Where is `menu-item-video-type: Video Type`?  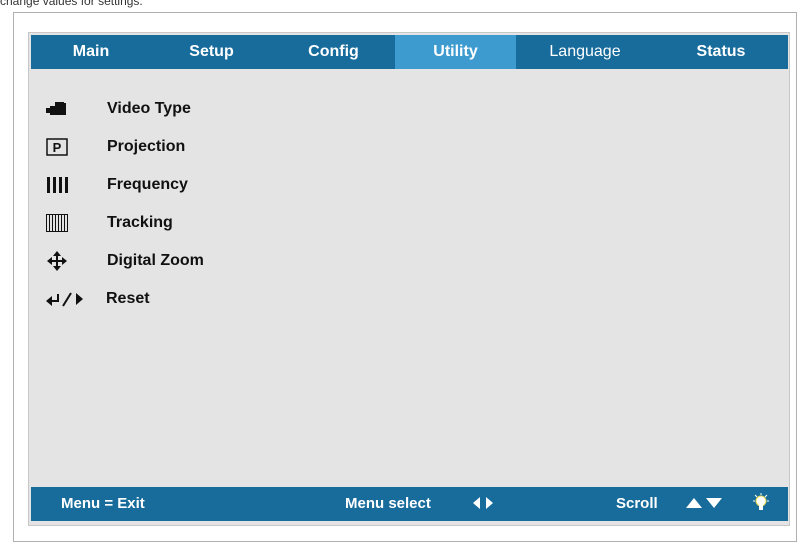 menu-item-video-type: Video Type is located at coordinates (125, 109).